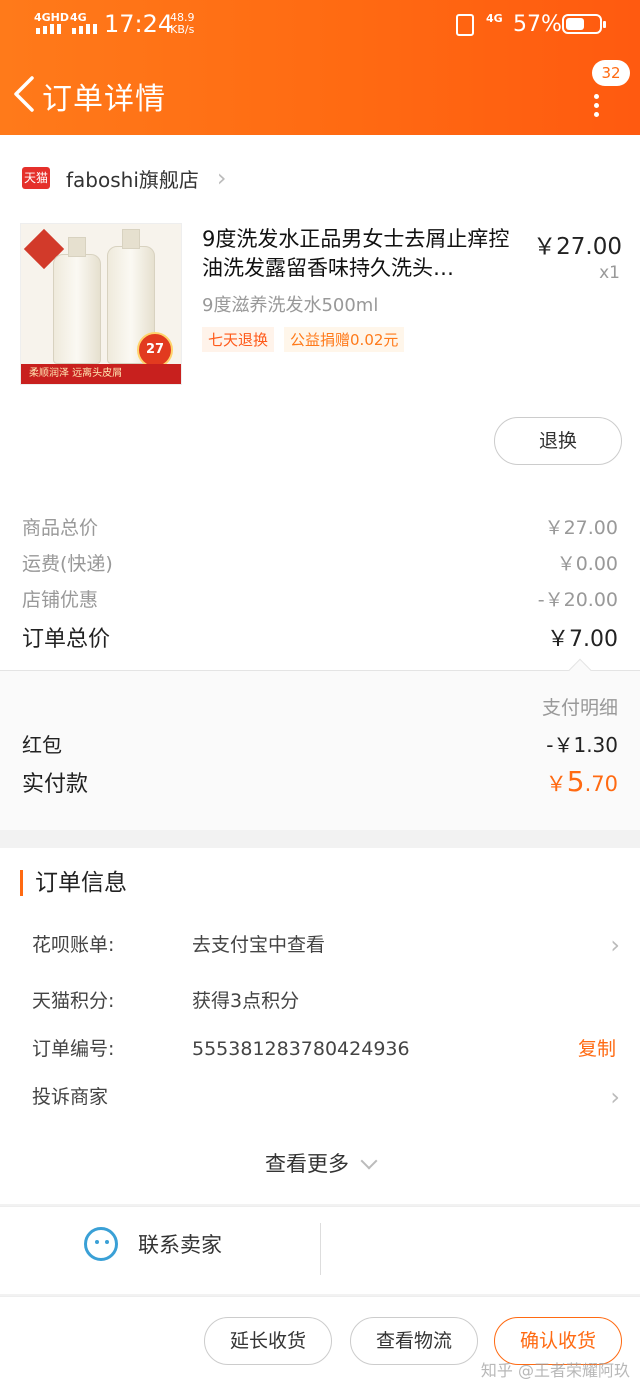 This screenshot has width=640, height=1387. Describe the element at coordinates (577, 600) in the screenshot. I see `summary-value: -￥20.00` at that location.